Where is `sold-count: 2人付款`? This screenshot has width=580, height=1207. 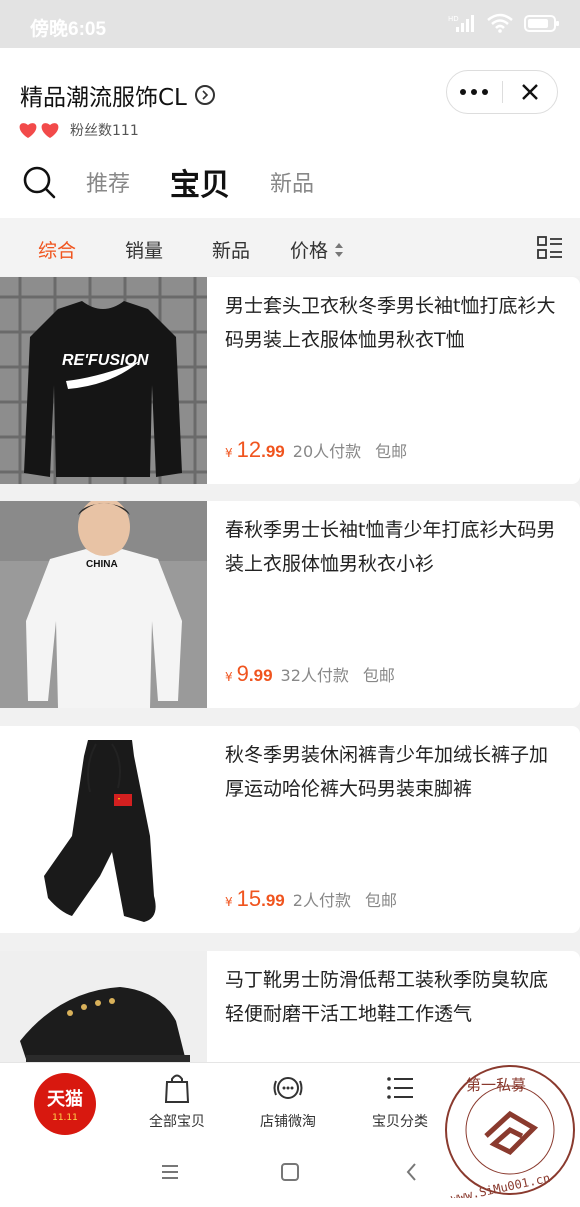
sold-count: 2人付款 is located at coordinates (321, 900).